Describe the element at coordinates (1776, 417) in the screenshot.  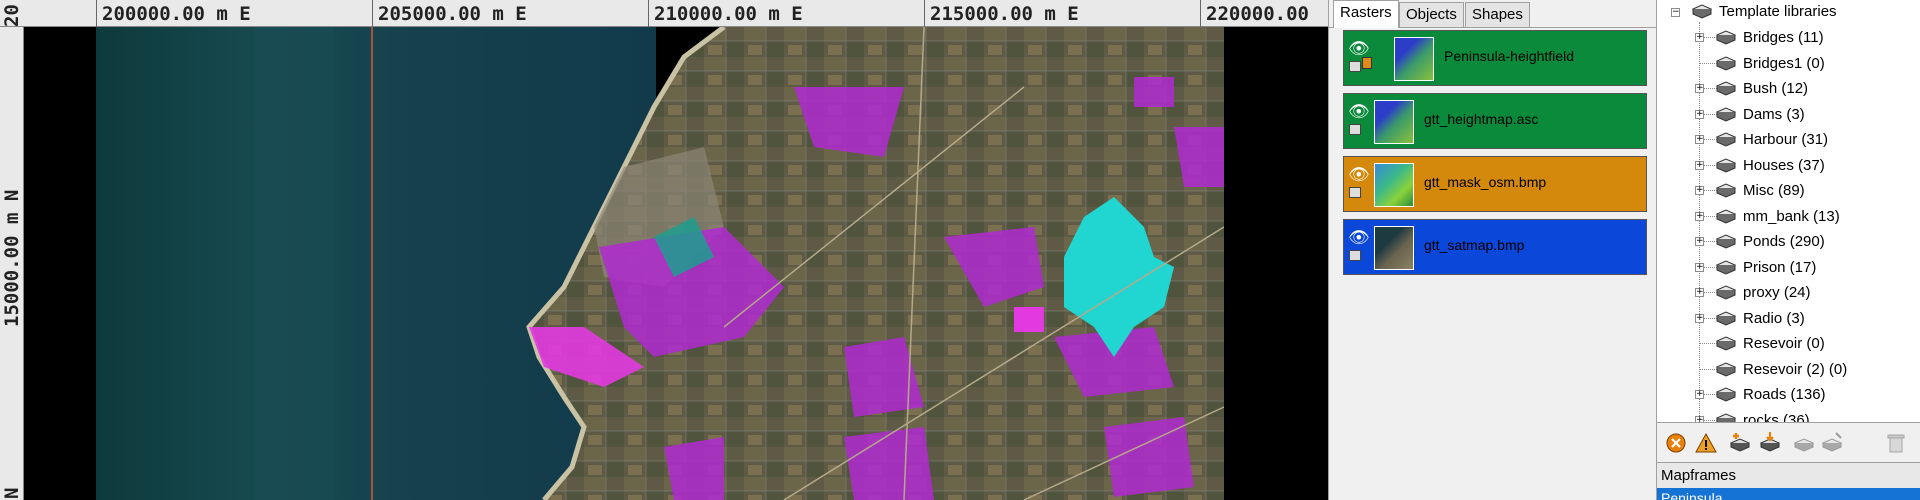
I see `tree-item-label: rocks (36)` at that location.